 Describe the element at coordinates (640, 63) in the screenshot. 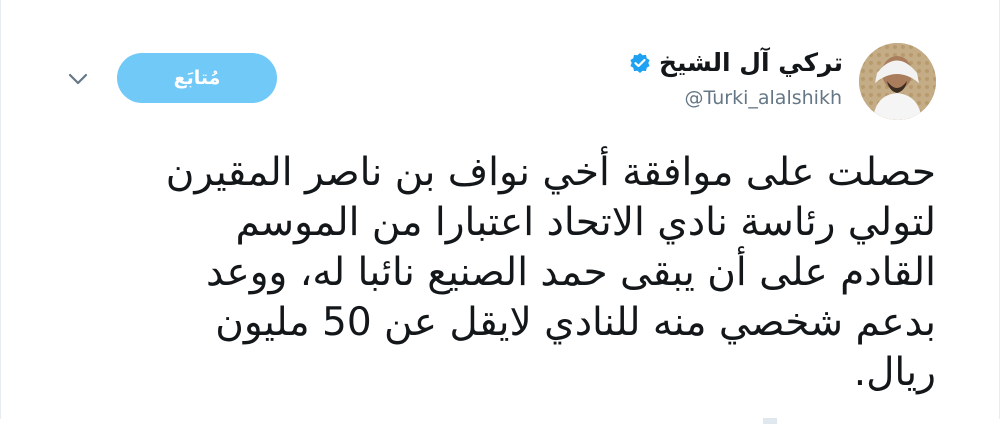

I see `verified-badge-icon` at that location.